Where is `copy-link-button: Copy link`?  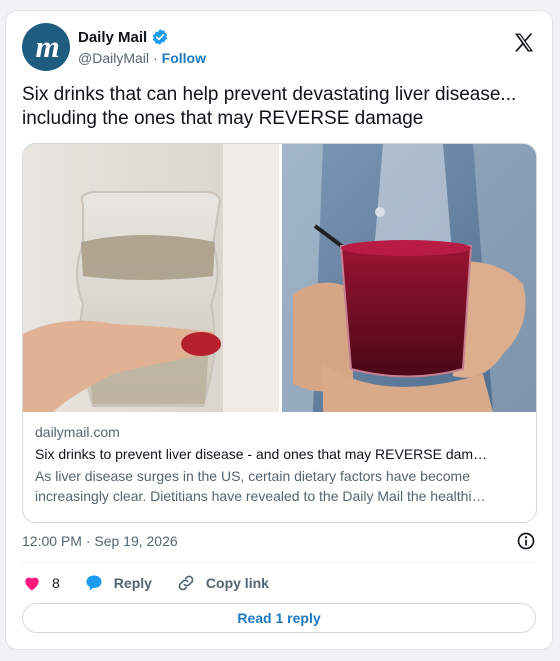 copy-link-button: Copy link is located at coordinates (222, 583).